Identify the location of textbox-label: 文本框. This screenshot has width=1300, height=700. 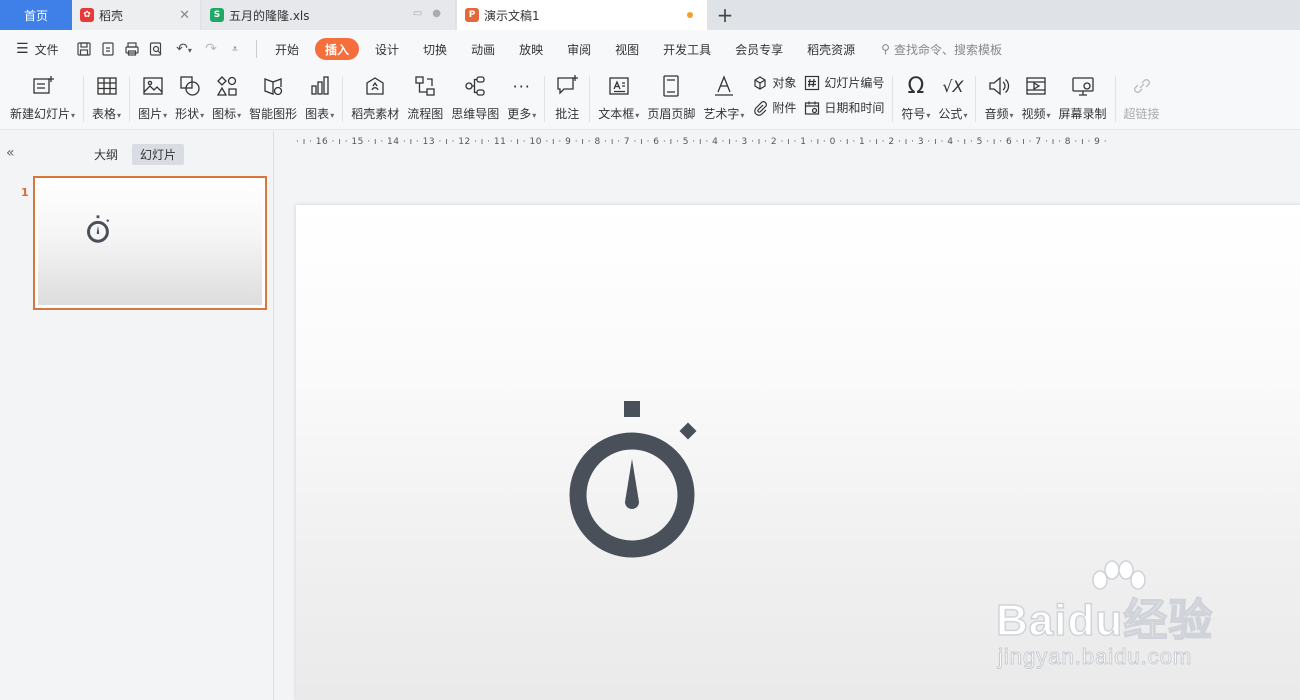
(616, 114).